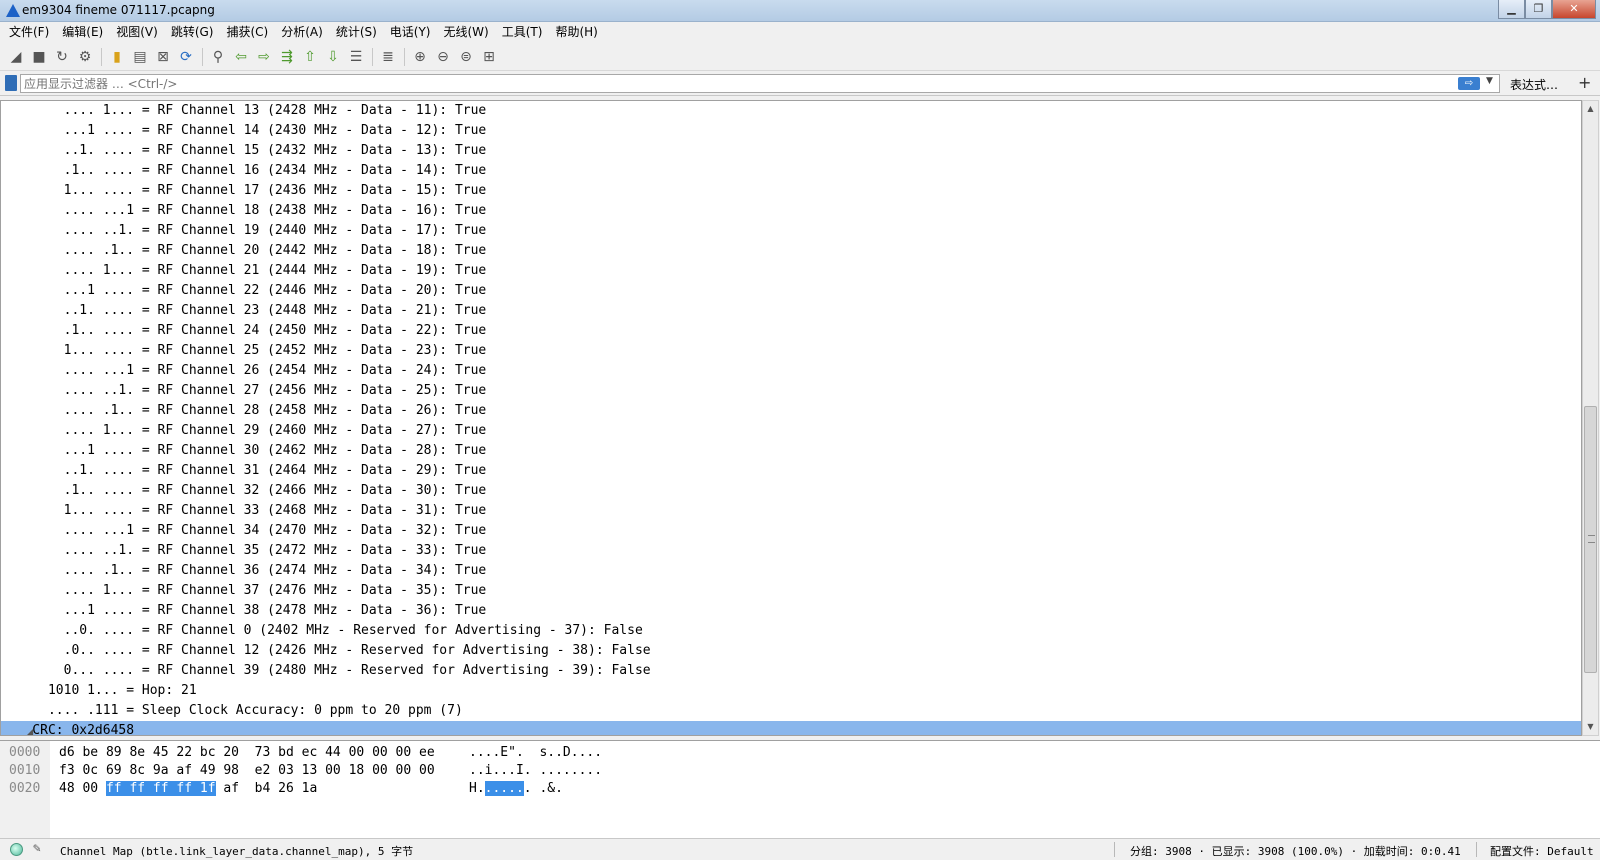  I want to click on find-packet-icon: ⚲, so click(218, 57).